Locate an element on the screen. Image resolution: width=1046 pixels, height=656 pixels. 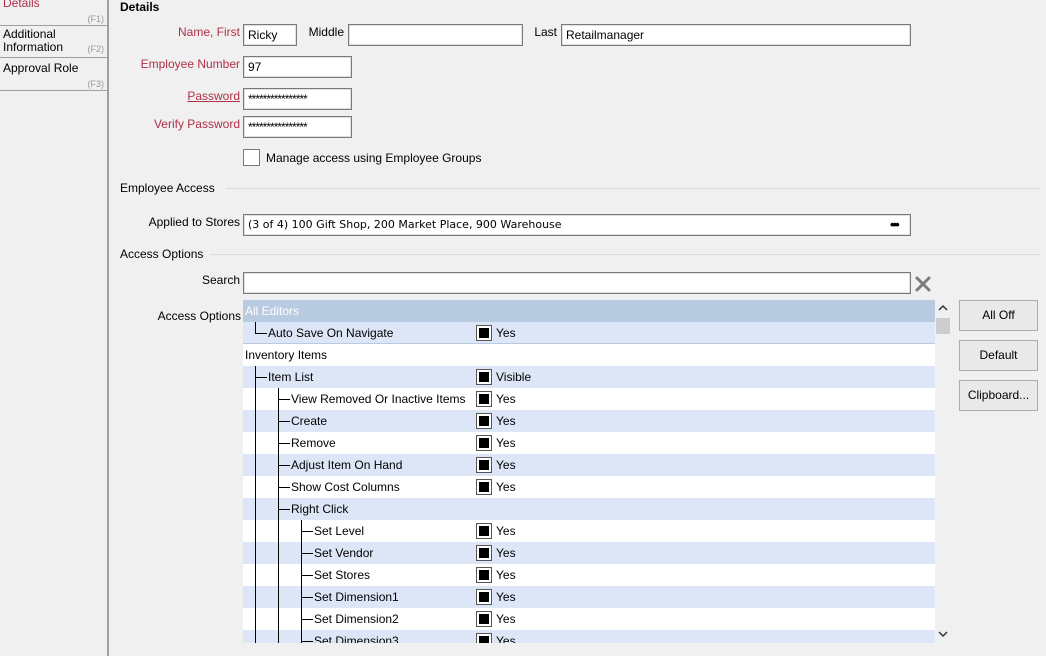
last-name-field: Retailmanager is located at coordinates (736, 35).